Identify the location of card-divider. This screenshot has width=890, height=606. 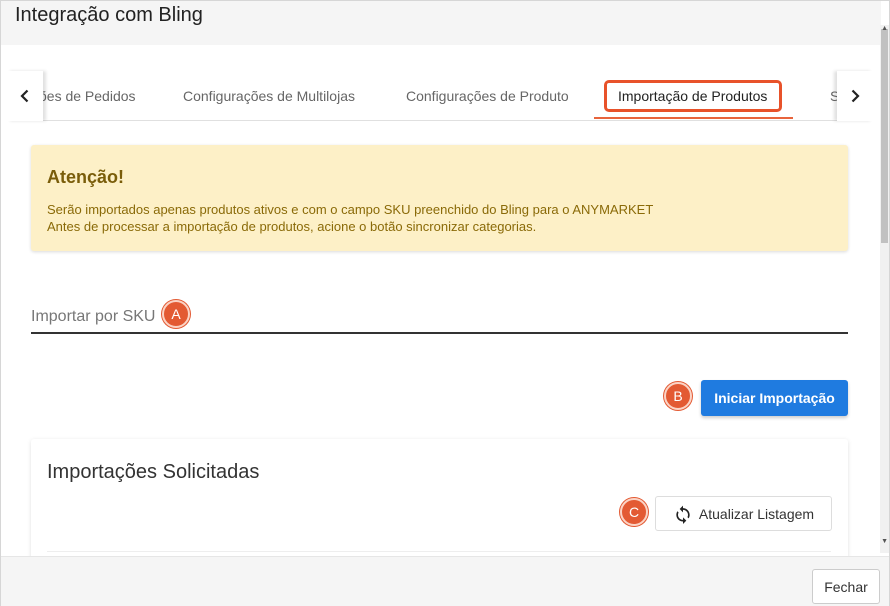
(439, 551).